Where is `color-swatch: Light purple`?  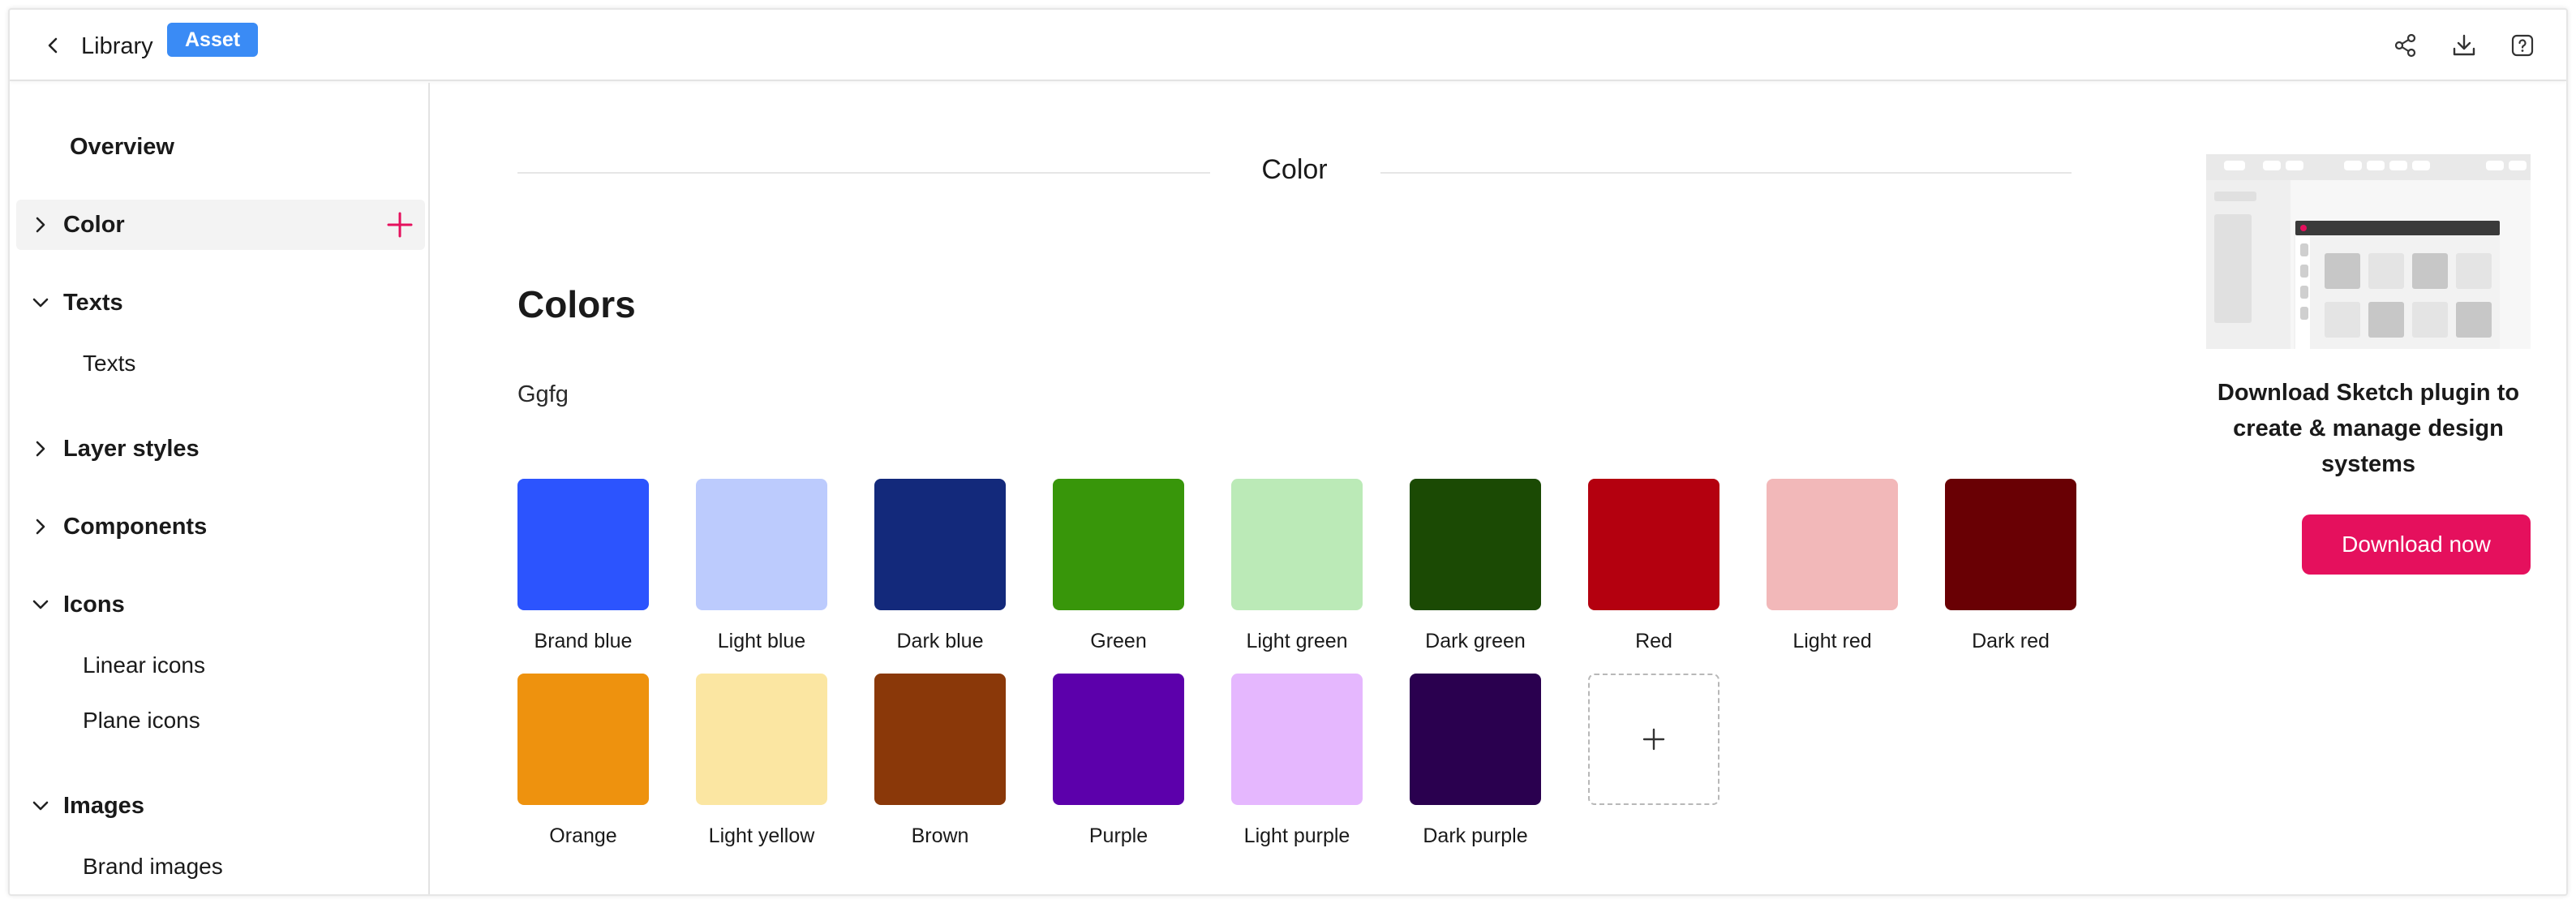 color-swatch: Light purple is located at coordinates (1297, 761).